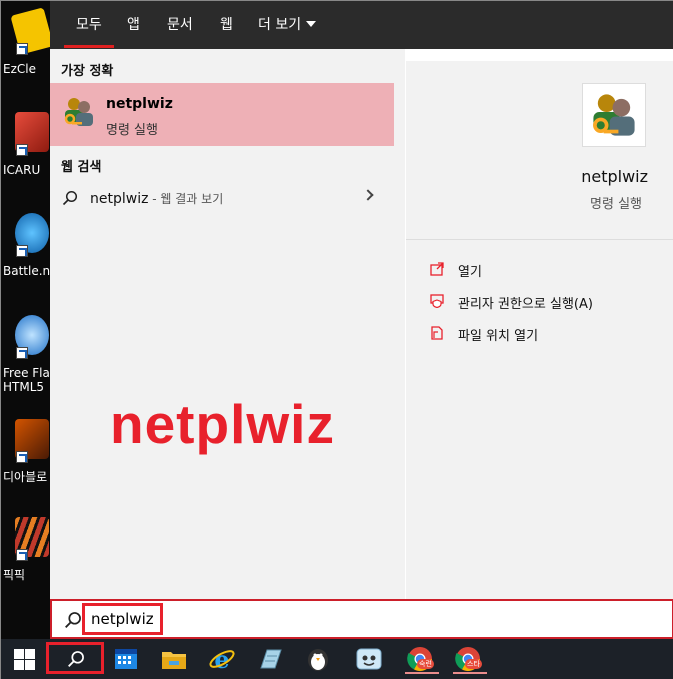 This screenshot has height=679, width=673. What do you see at coordinates (525, 304) in the screenshot?
I see `action-run-as-admin-label: 관리자 권한으로 실행(A)` at bounding box center [525, 304].